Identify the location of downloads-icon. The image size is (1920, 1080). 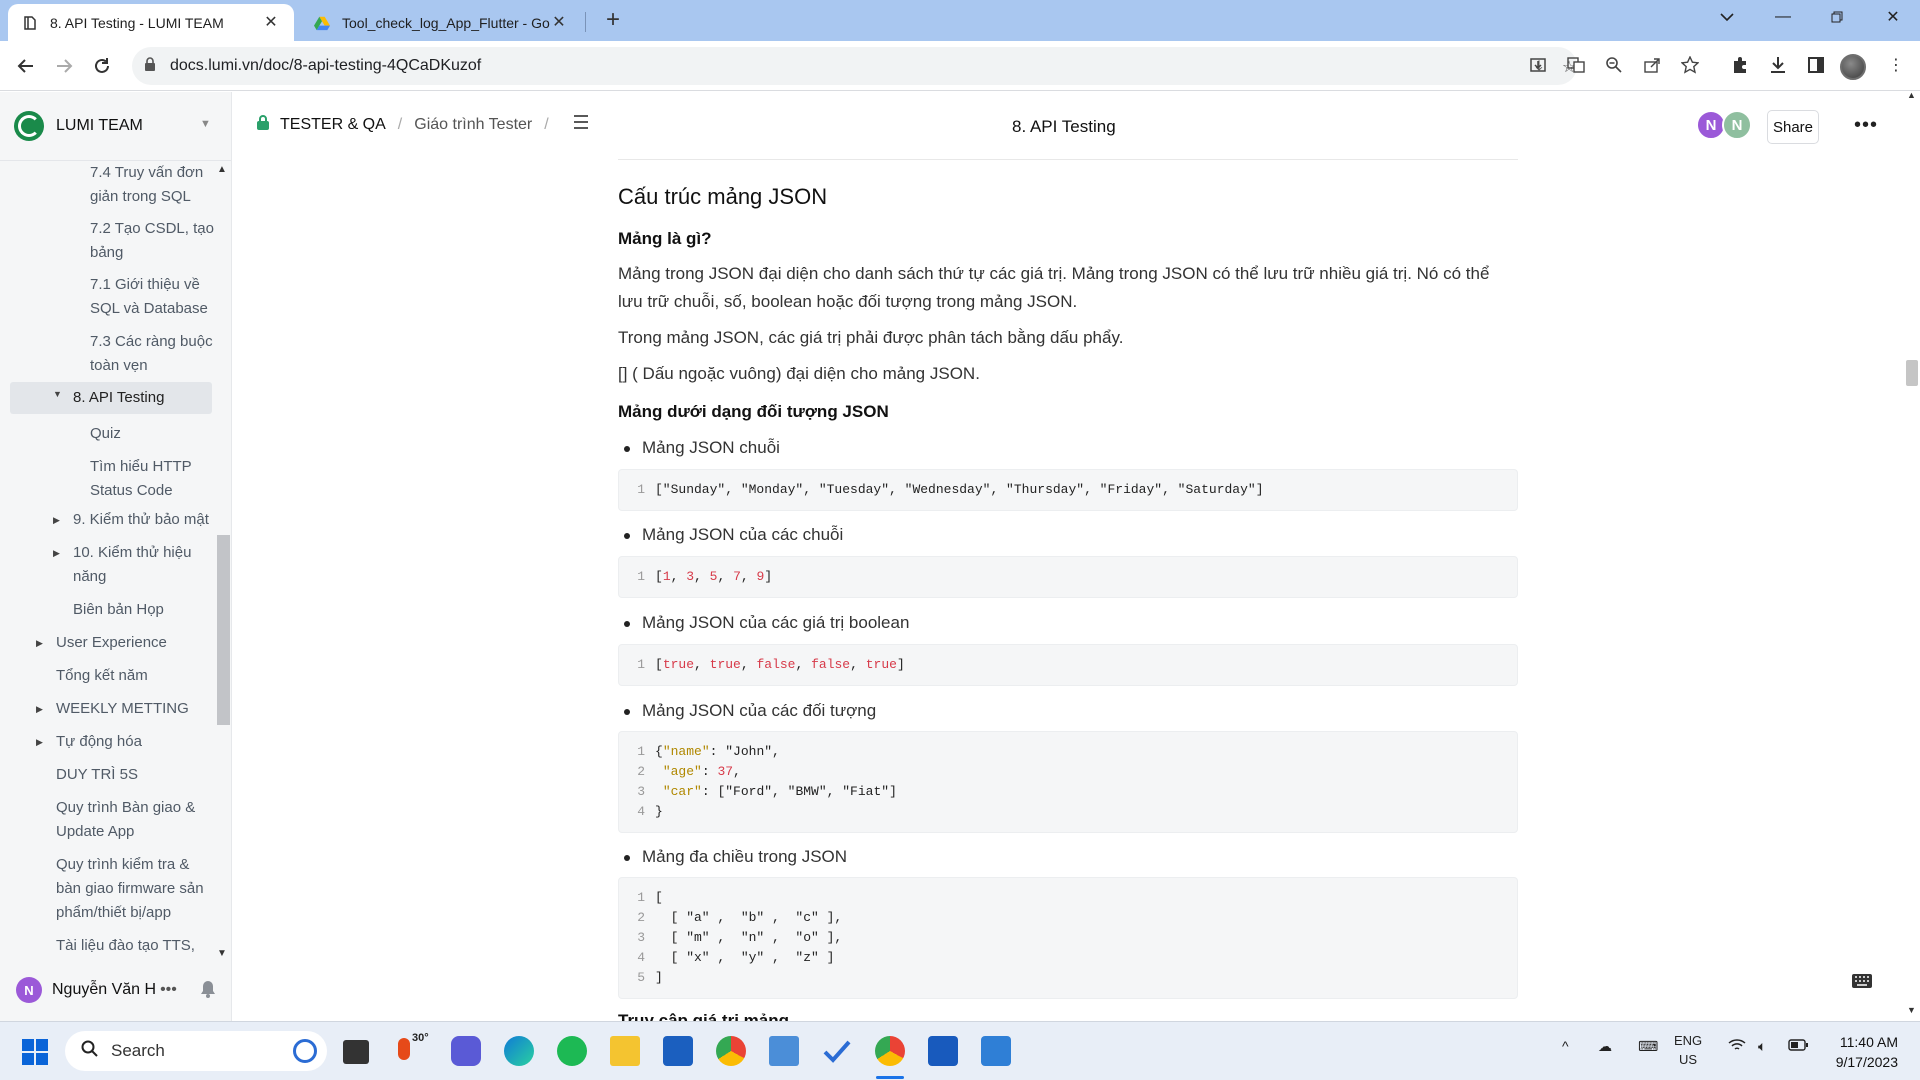
(1778, 65).